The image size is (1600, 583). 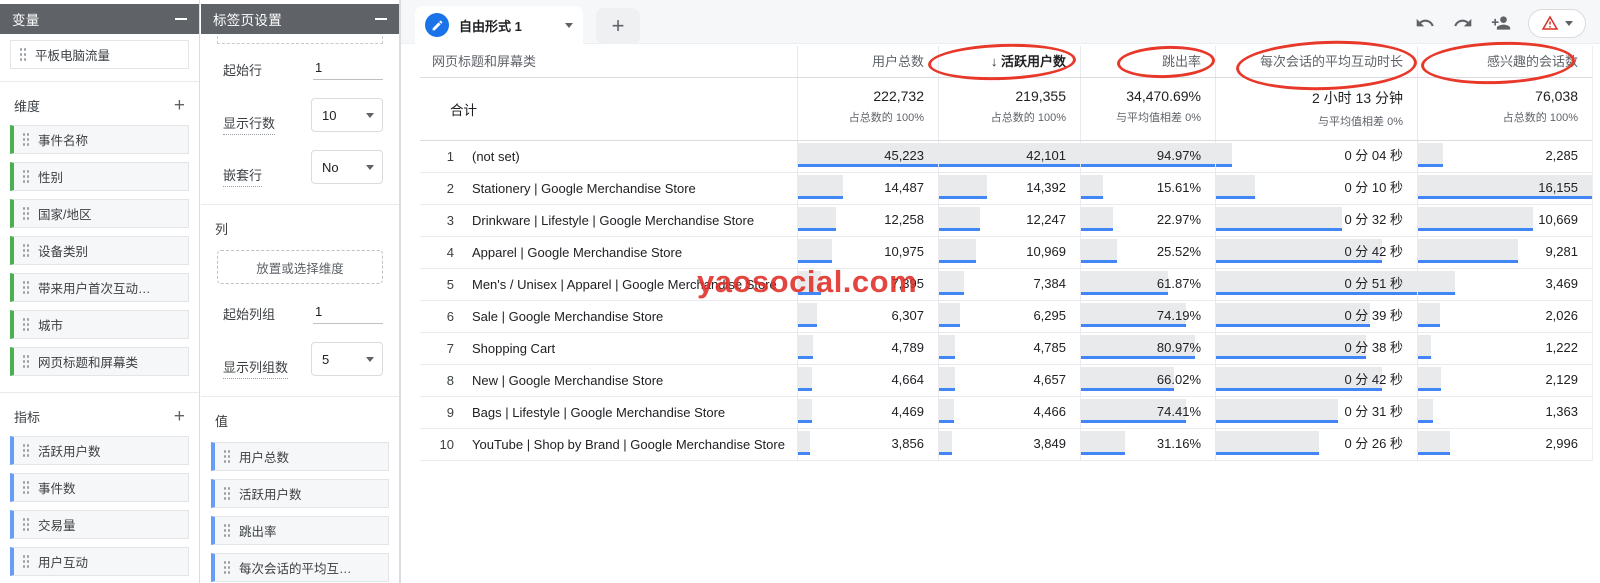 I want to click on undo-icon, so click(x=1425, y=23).